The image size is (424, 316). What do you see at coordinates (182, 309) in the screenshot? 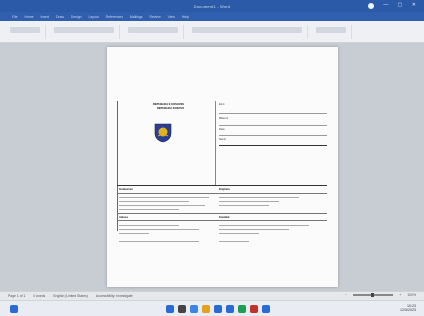
I see `search-icon` at bounding box center [182, 309].